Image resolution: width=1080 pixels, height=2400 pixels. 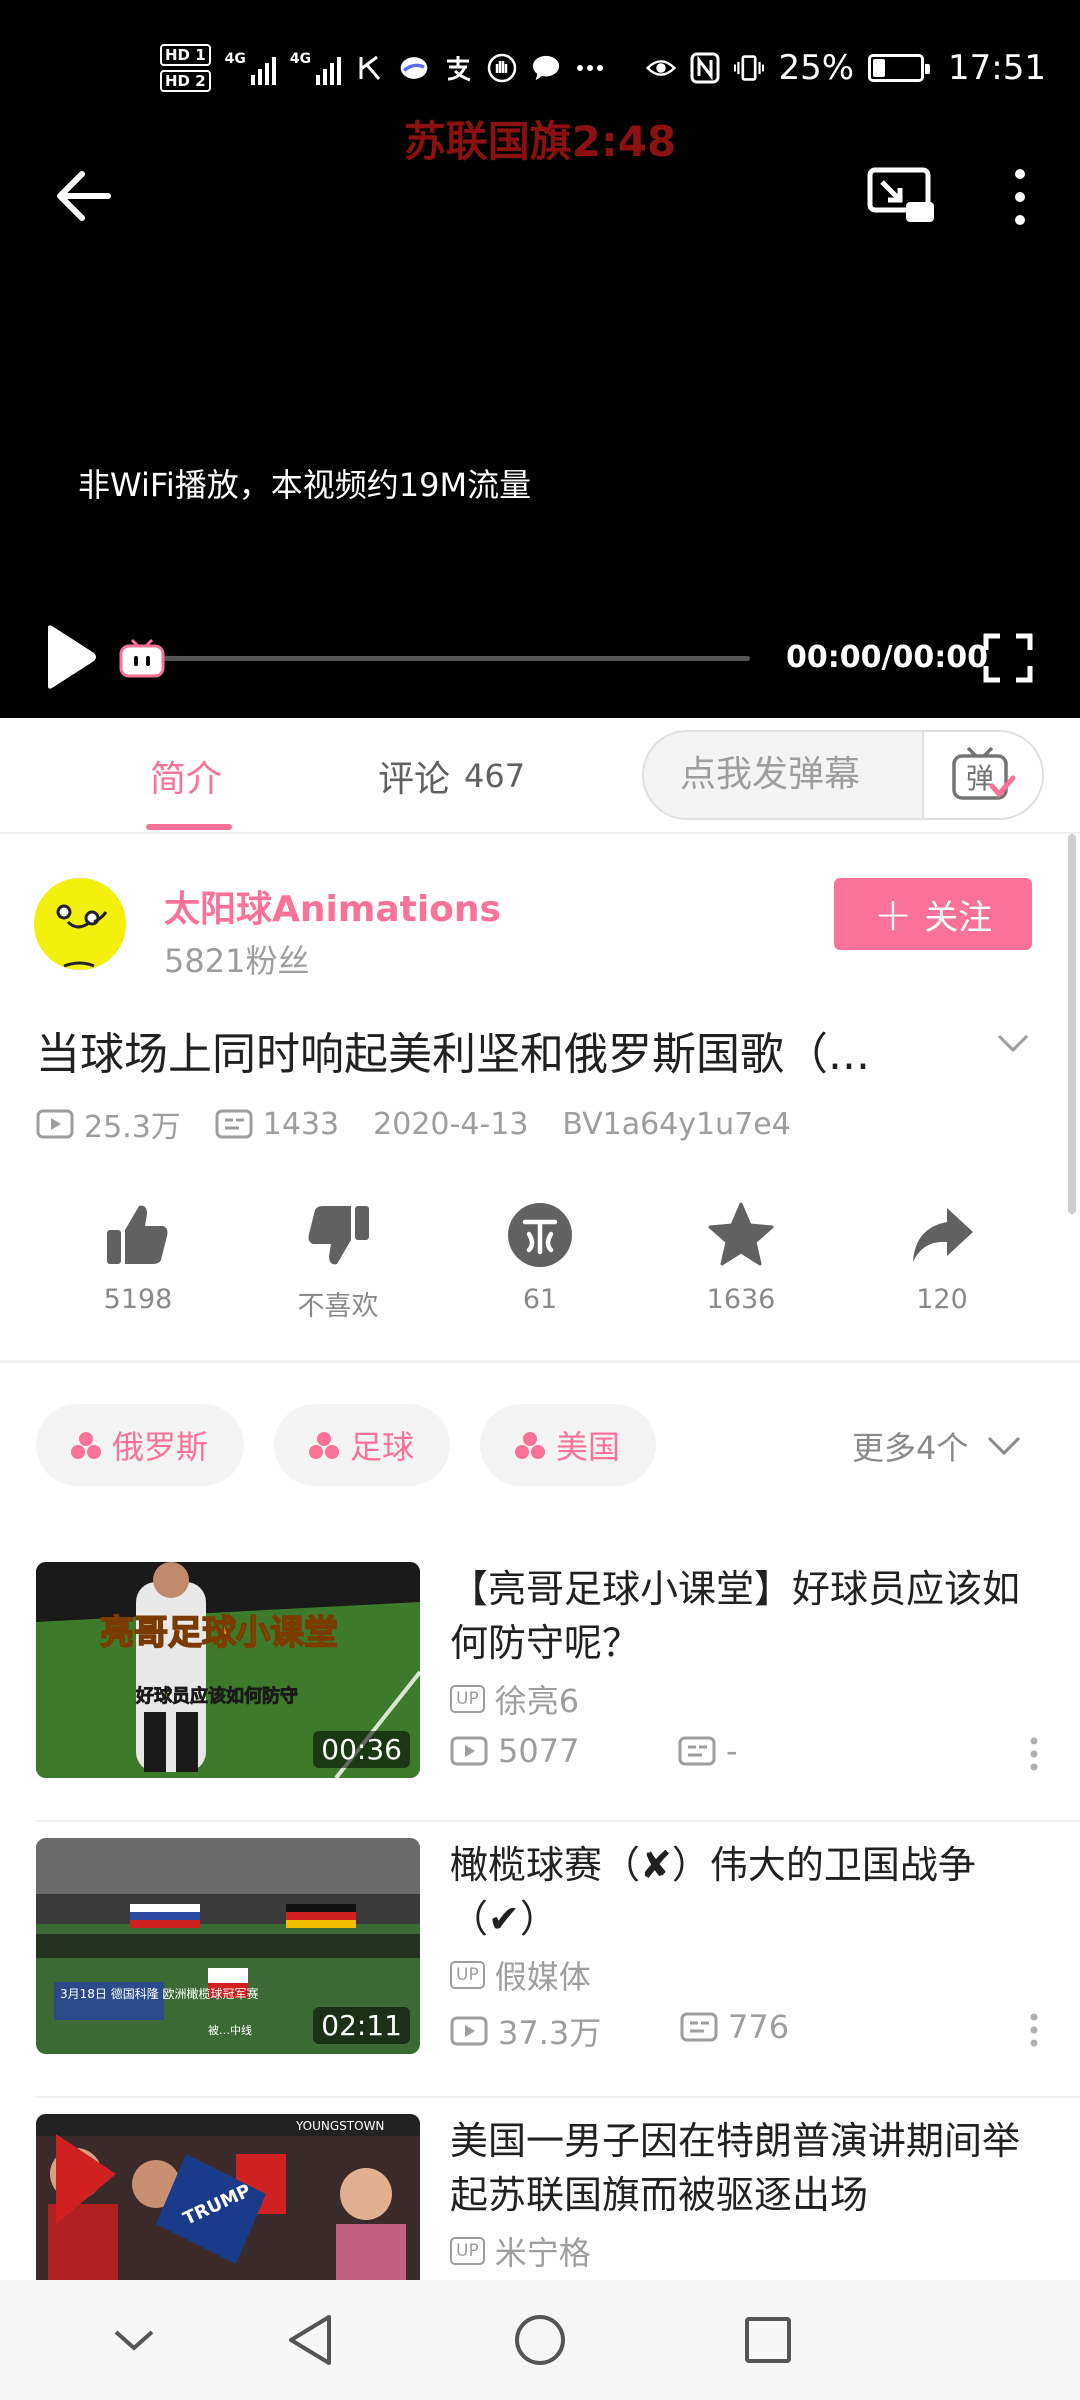 I want to click on share-button: 120, so click(x=942, y=1270).